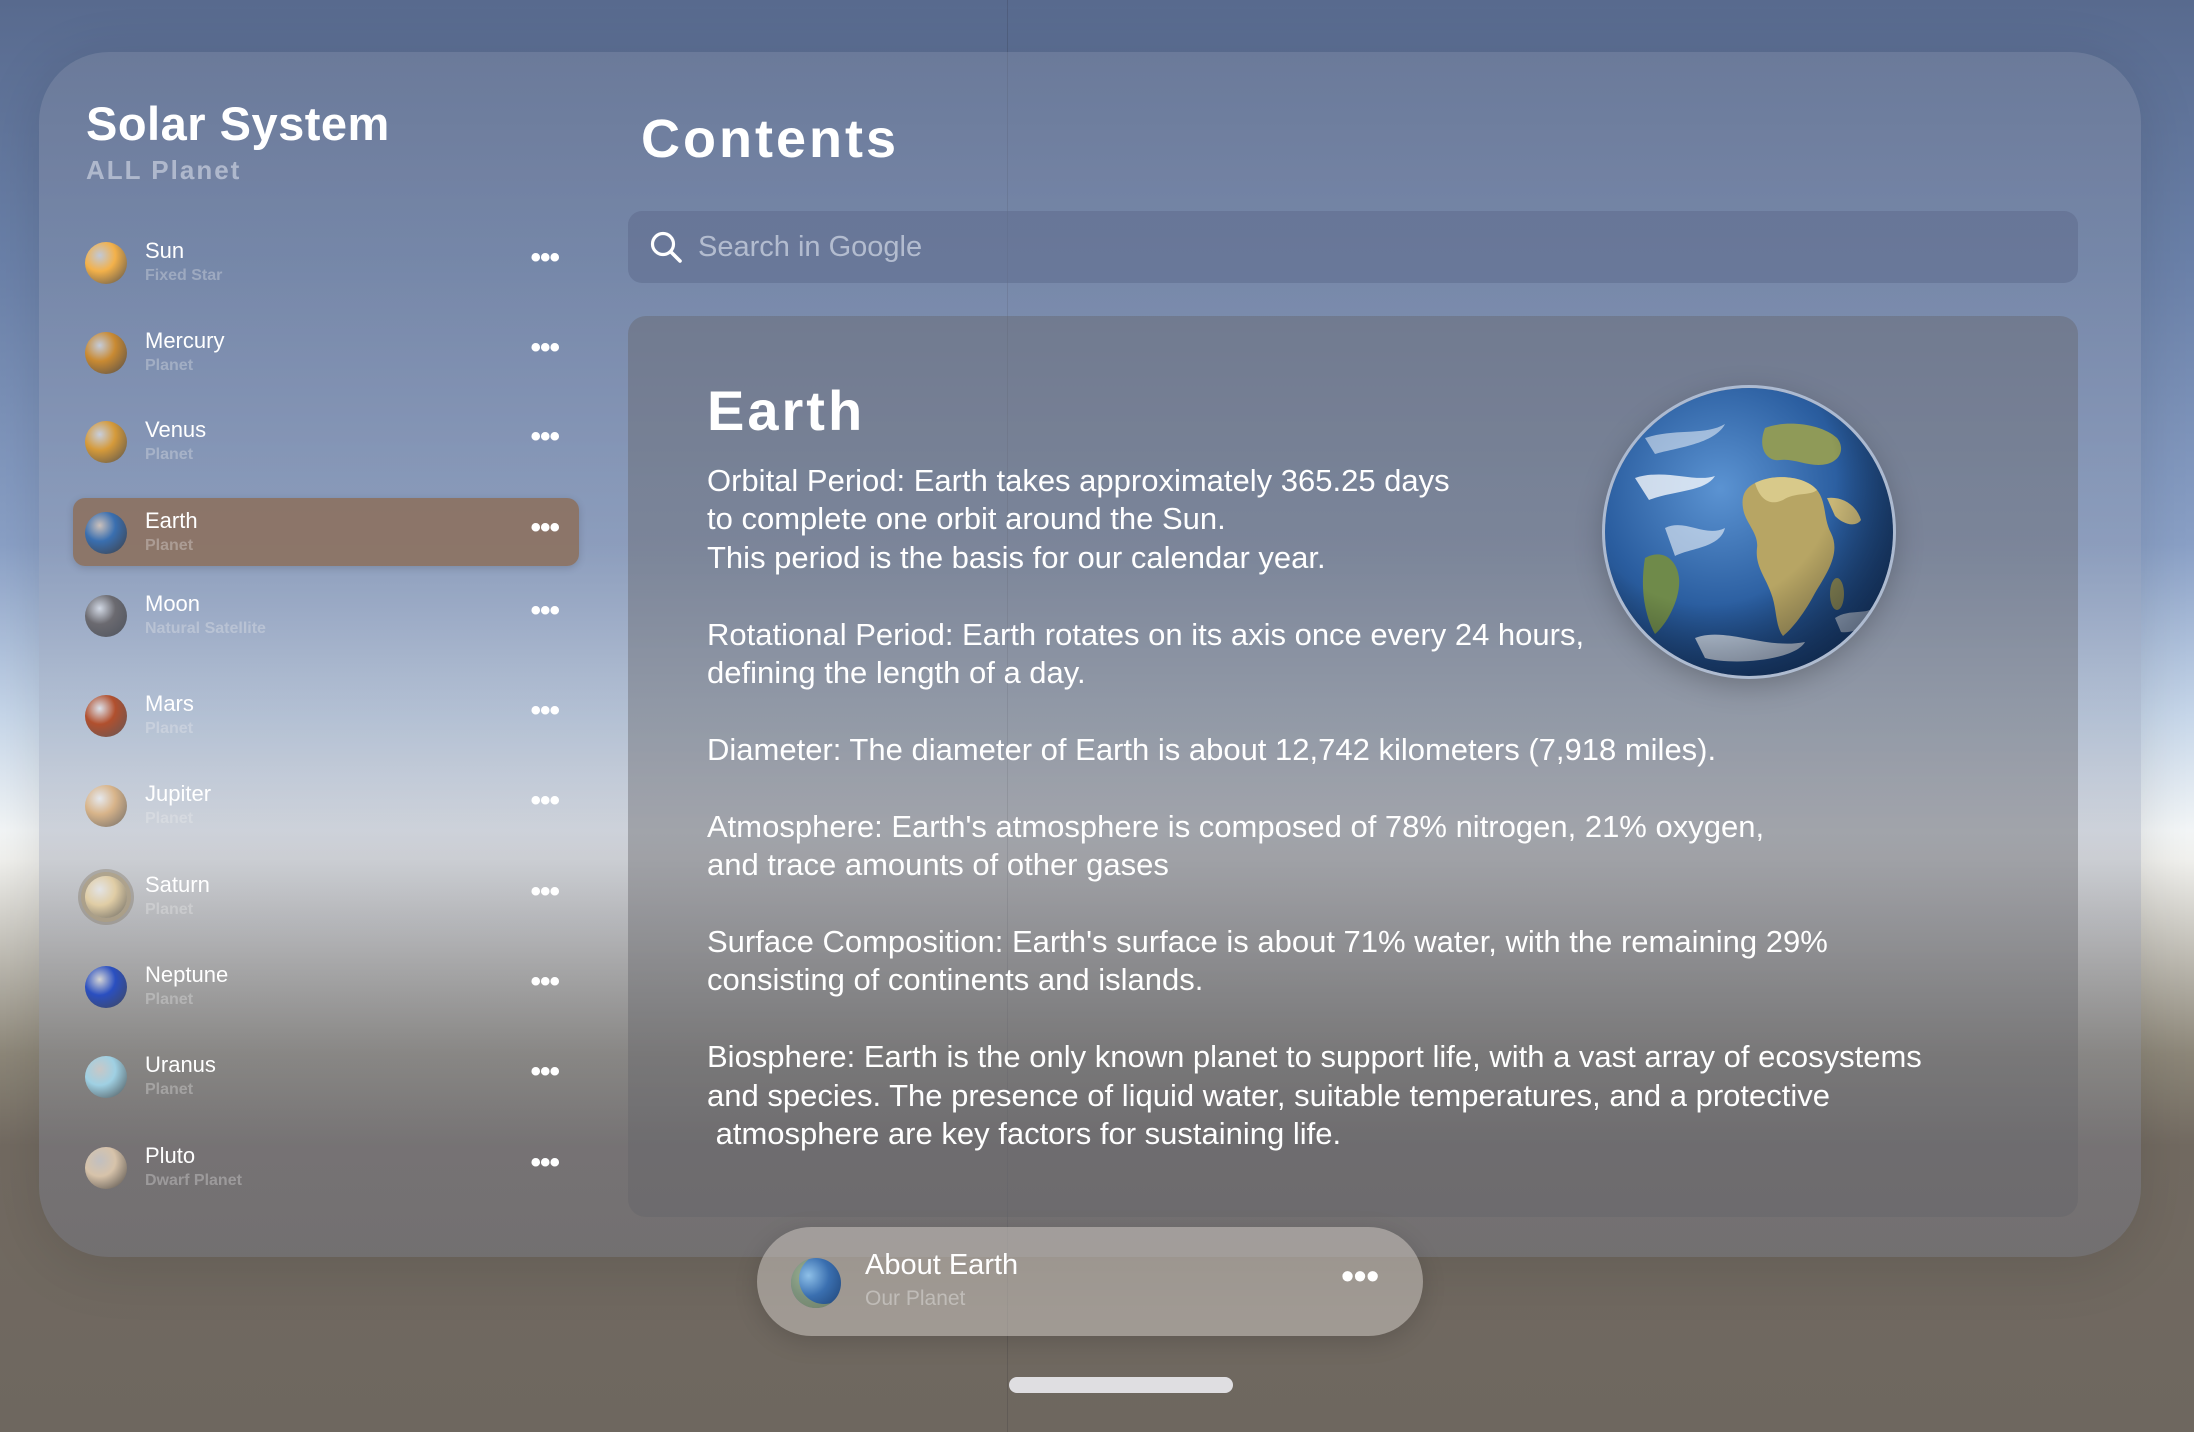  What do you see at coordinates (326, 1076) in the screenshot?
I see `sidebar-item-uranus: Uranus Planet •••` at bounding box center [326, 1076].